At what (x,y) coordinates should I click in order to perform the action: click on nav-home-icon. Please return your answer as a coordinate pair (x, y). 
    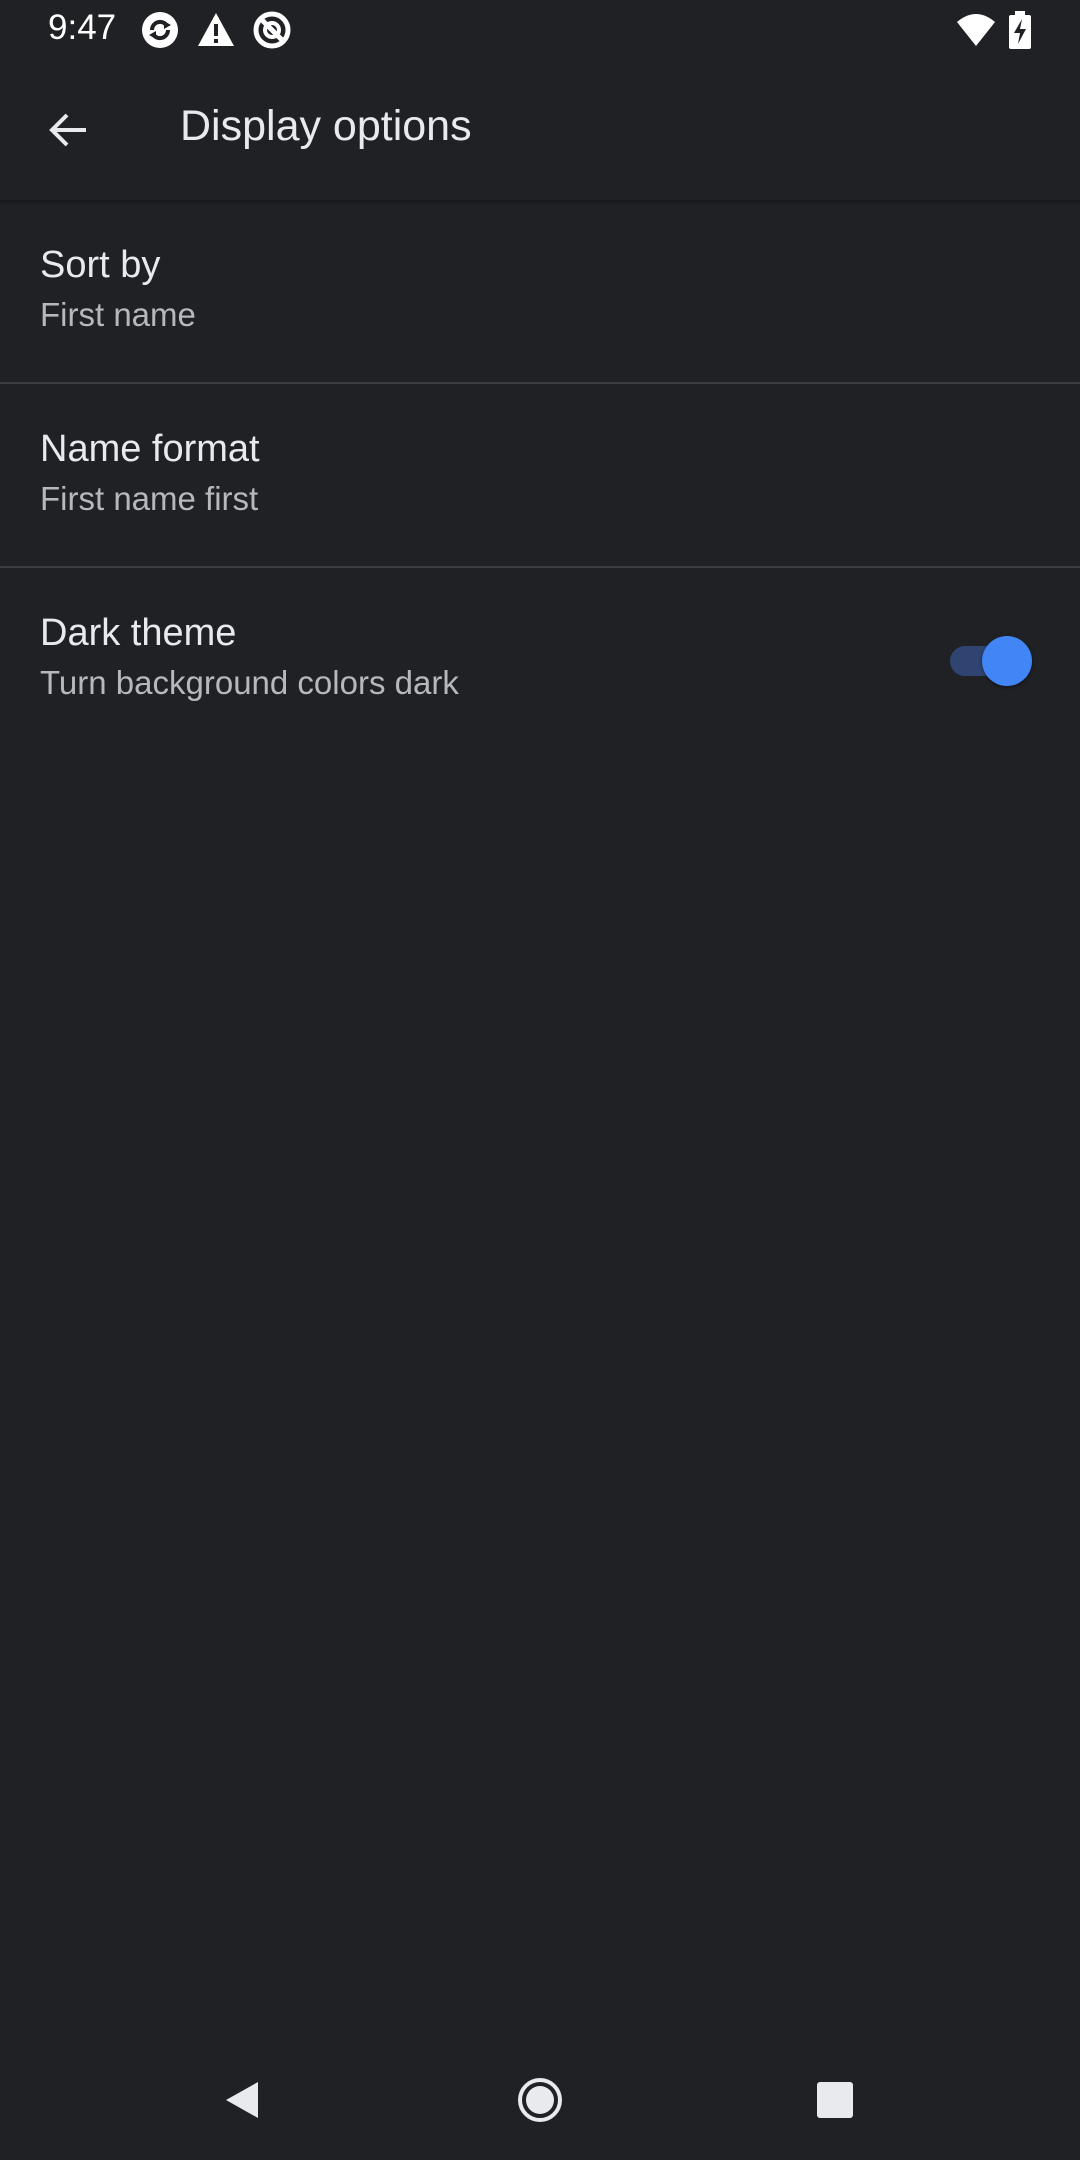
    Looking at the image, I should click on (540, 2100).